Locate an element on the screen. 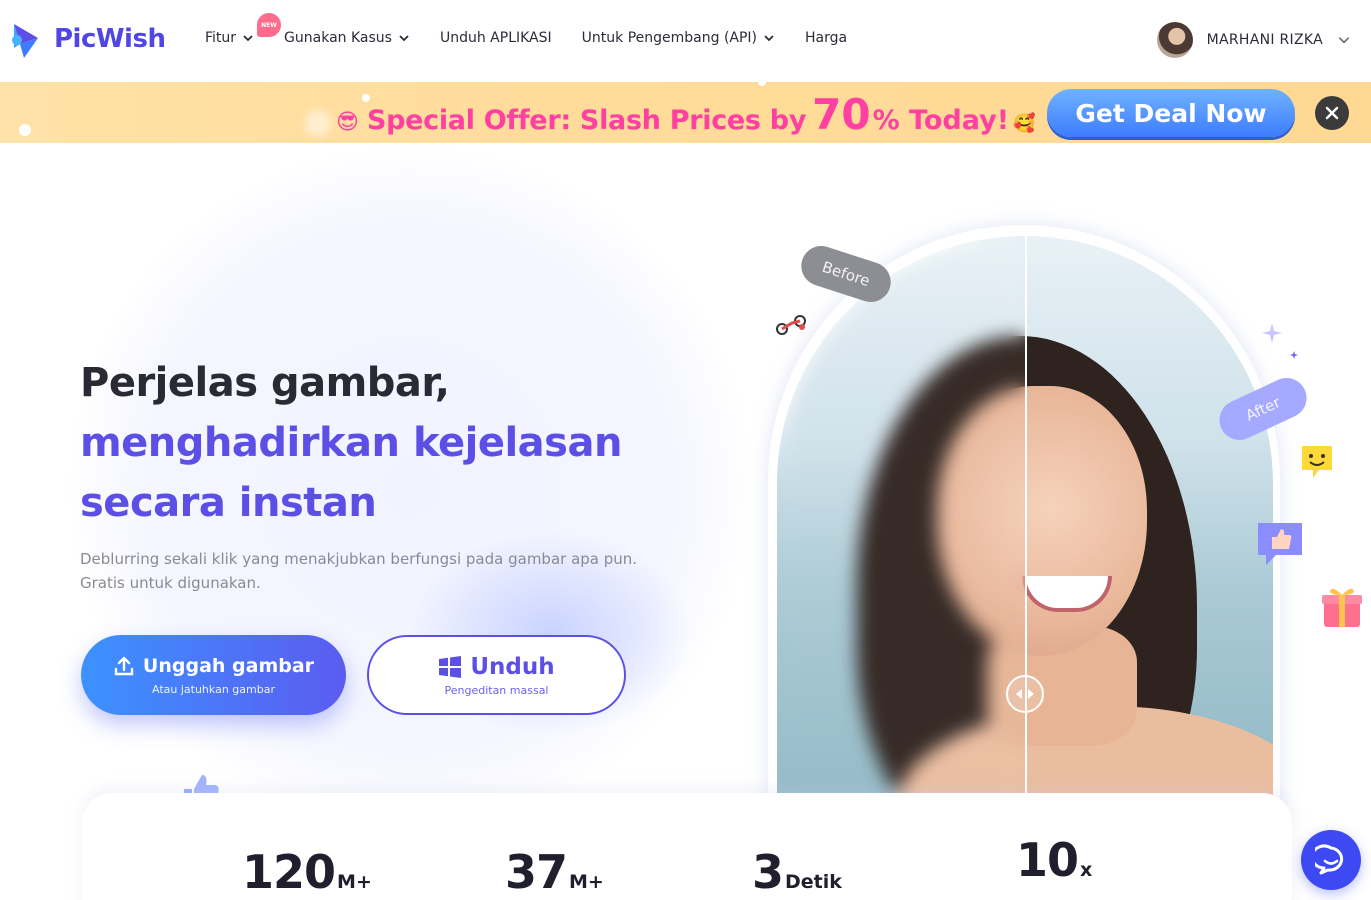 This screenshot has width=1371, height=900. promo-highlight: 70 is located at coordinates (841, 114).